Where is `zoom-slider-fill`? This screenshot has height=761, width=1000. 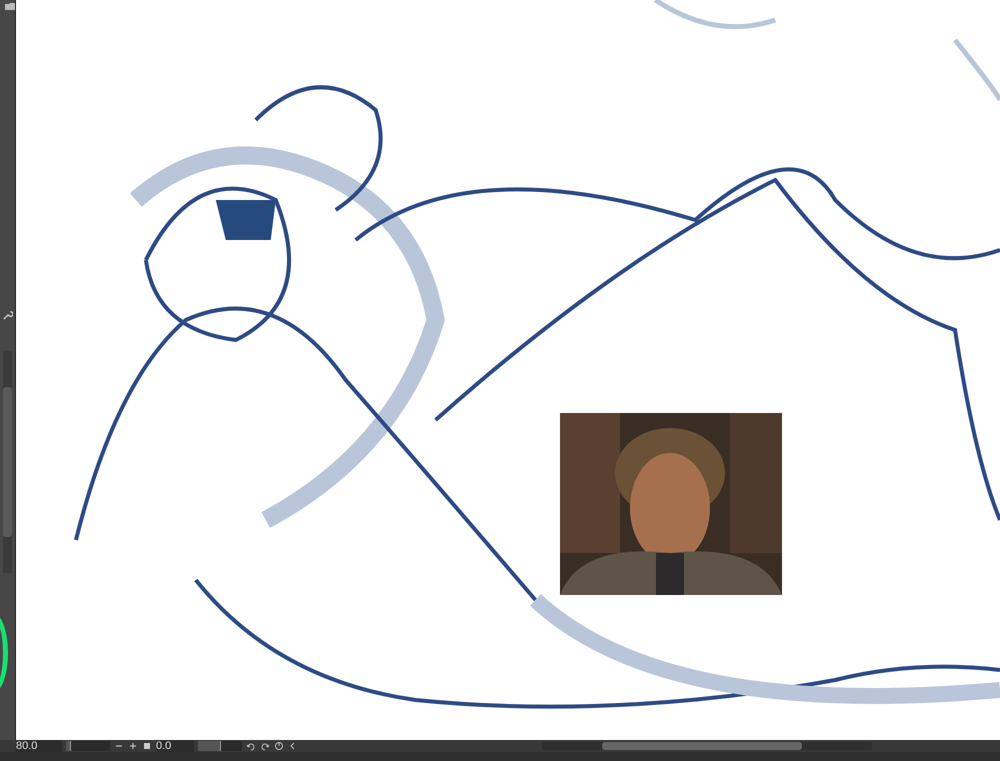 zoom-slider-fill is located at coordinates (69, 746).